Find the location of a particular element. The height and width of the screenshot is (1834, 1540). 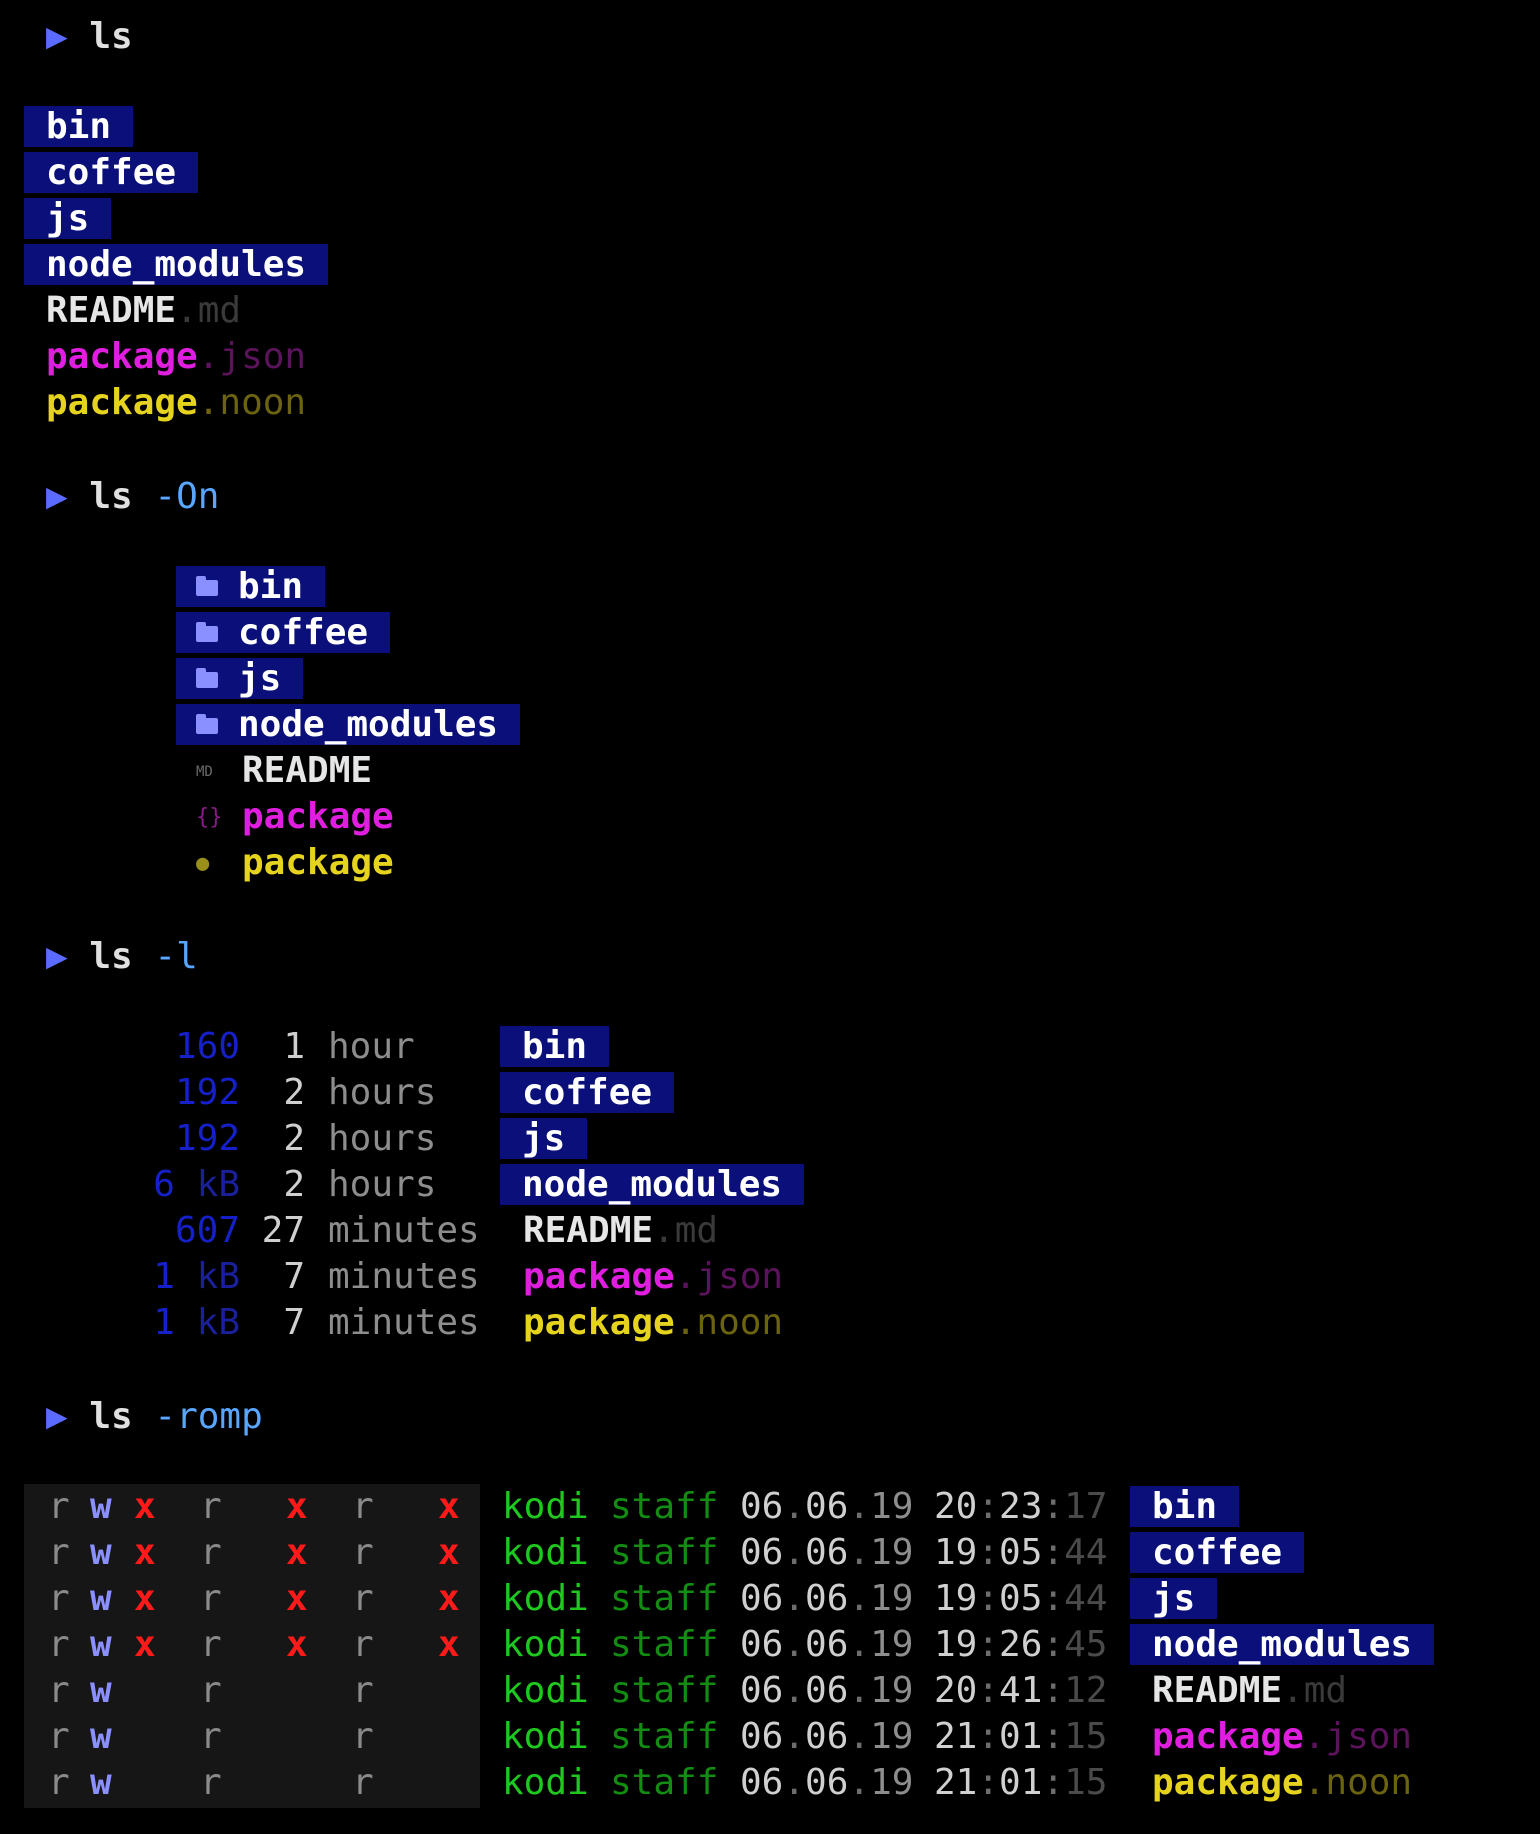

directory-name: js is located at coordinates (1174, 1598).